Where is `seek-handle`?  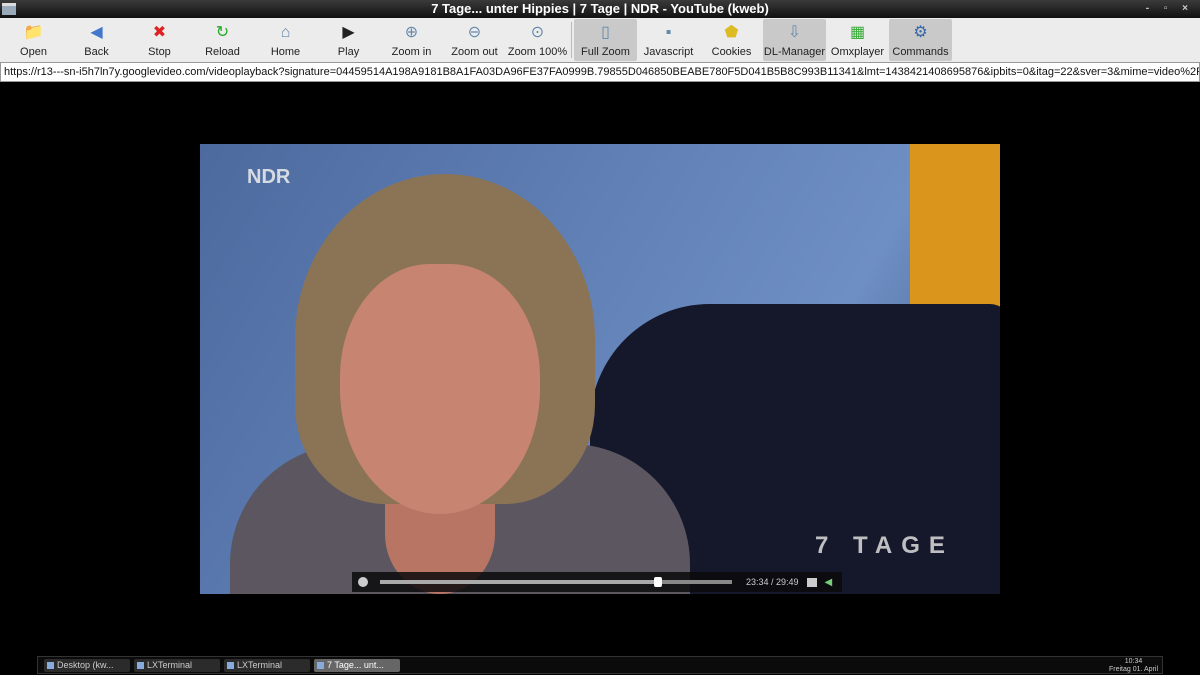
seek-handle is located at coordinates (658, 582).